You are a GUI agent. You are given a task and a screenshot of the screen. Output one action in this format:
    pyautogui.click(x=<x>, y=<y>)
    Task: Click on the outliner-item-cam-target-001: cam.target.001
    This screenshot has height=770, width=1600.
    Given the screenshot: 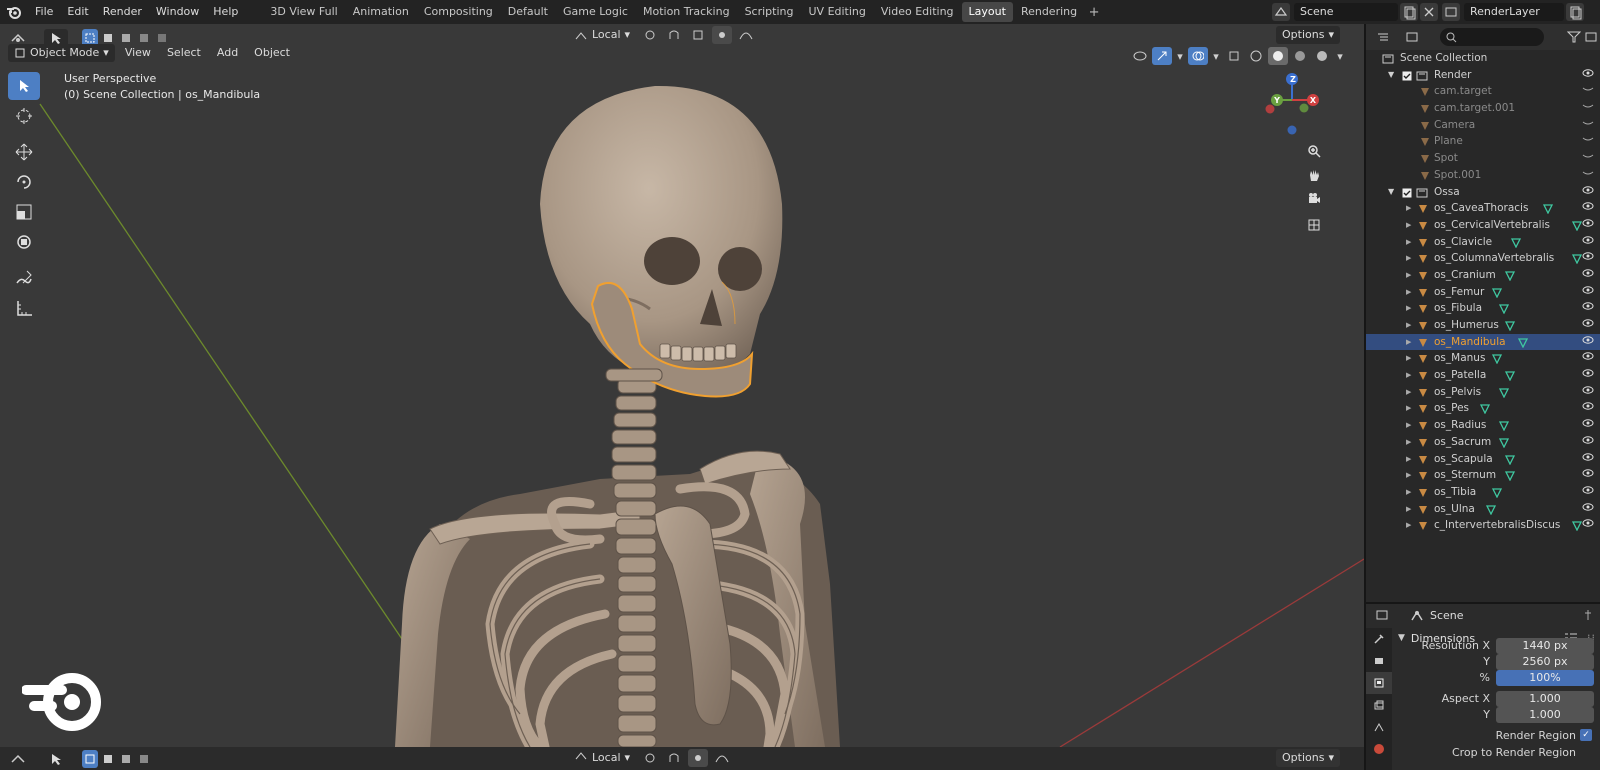 What is the action you would take?
    pyautogui.click(x=1483, y=108)
    